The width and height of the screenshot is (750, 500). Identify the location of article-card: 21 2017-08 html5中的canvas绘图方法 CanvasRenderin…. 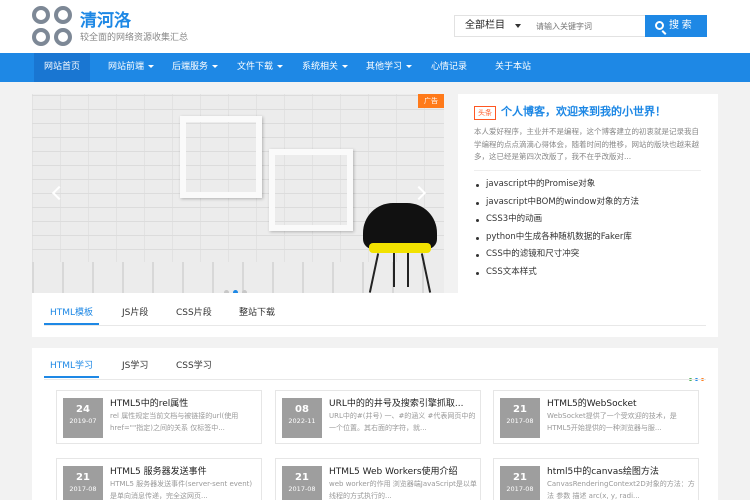
(596, 479).